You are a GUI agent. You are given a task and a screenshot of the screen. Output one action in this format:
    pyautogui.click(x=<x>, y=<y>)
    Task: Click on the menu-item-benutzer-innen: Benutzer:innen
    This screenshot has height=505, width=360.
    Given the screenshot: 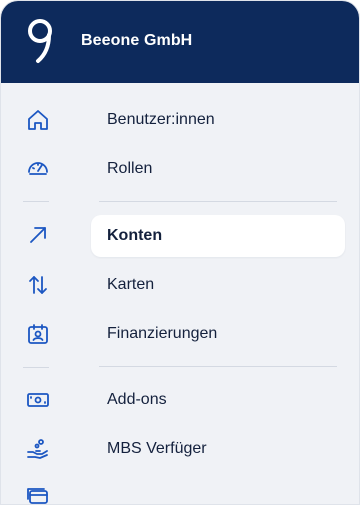 What is the action you would take?
    pyautogui.click(x=218, y=120)
    